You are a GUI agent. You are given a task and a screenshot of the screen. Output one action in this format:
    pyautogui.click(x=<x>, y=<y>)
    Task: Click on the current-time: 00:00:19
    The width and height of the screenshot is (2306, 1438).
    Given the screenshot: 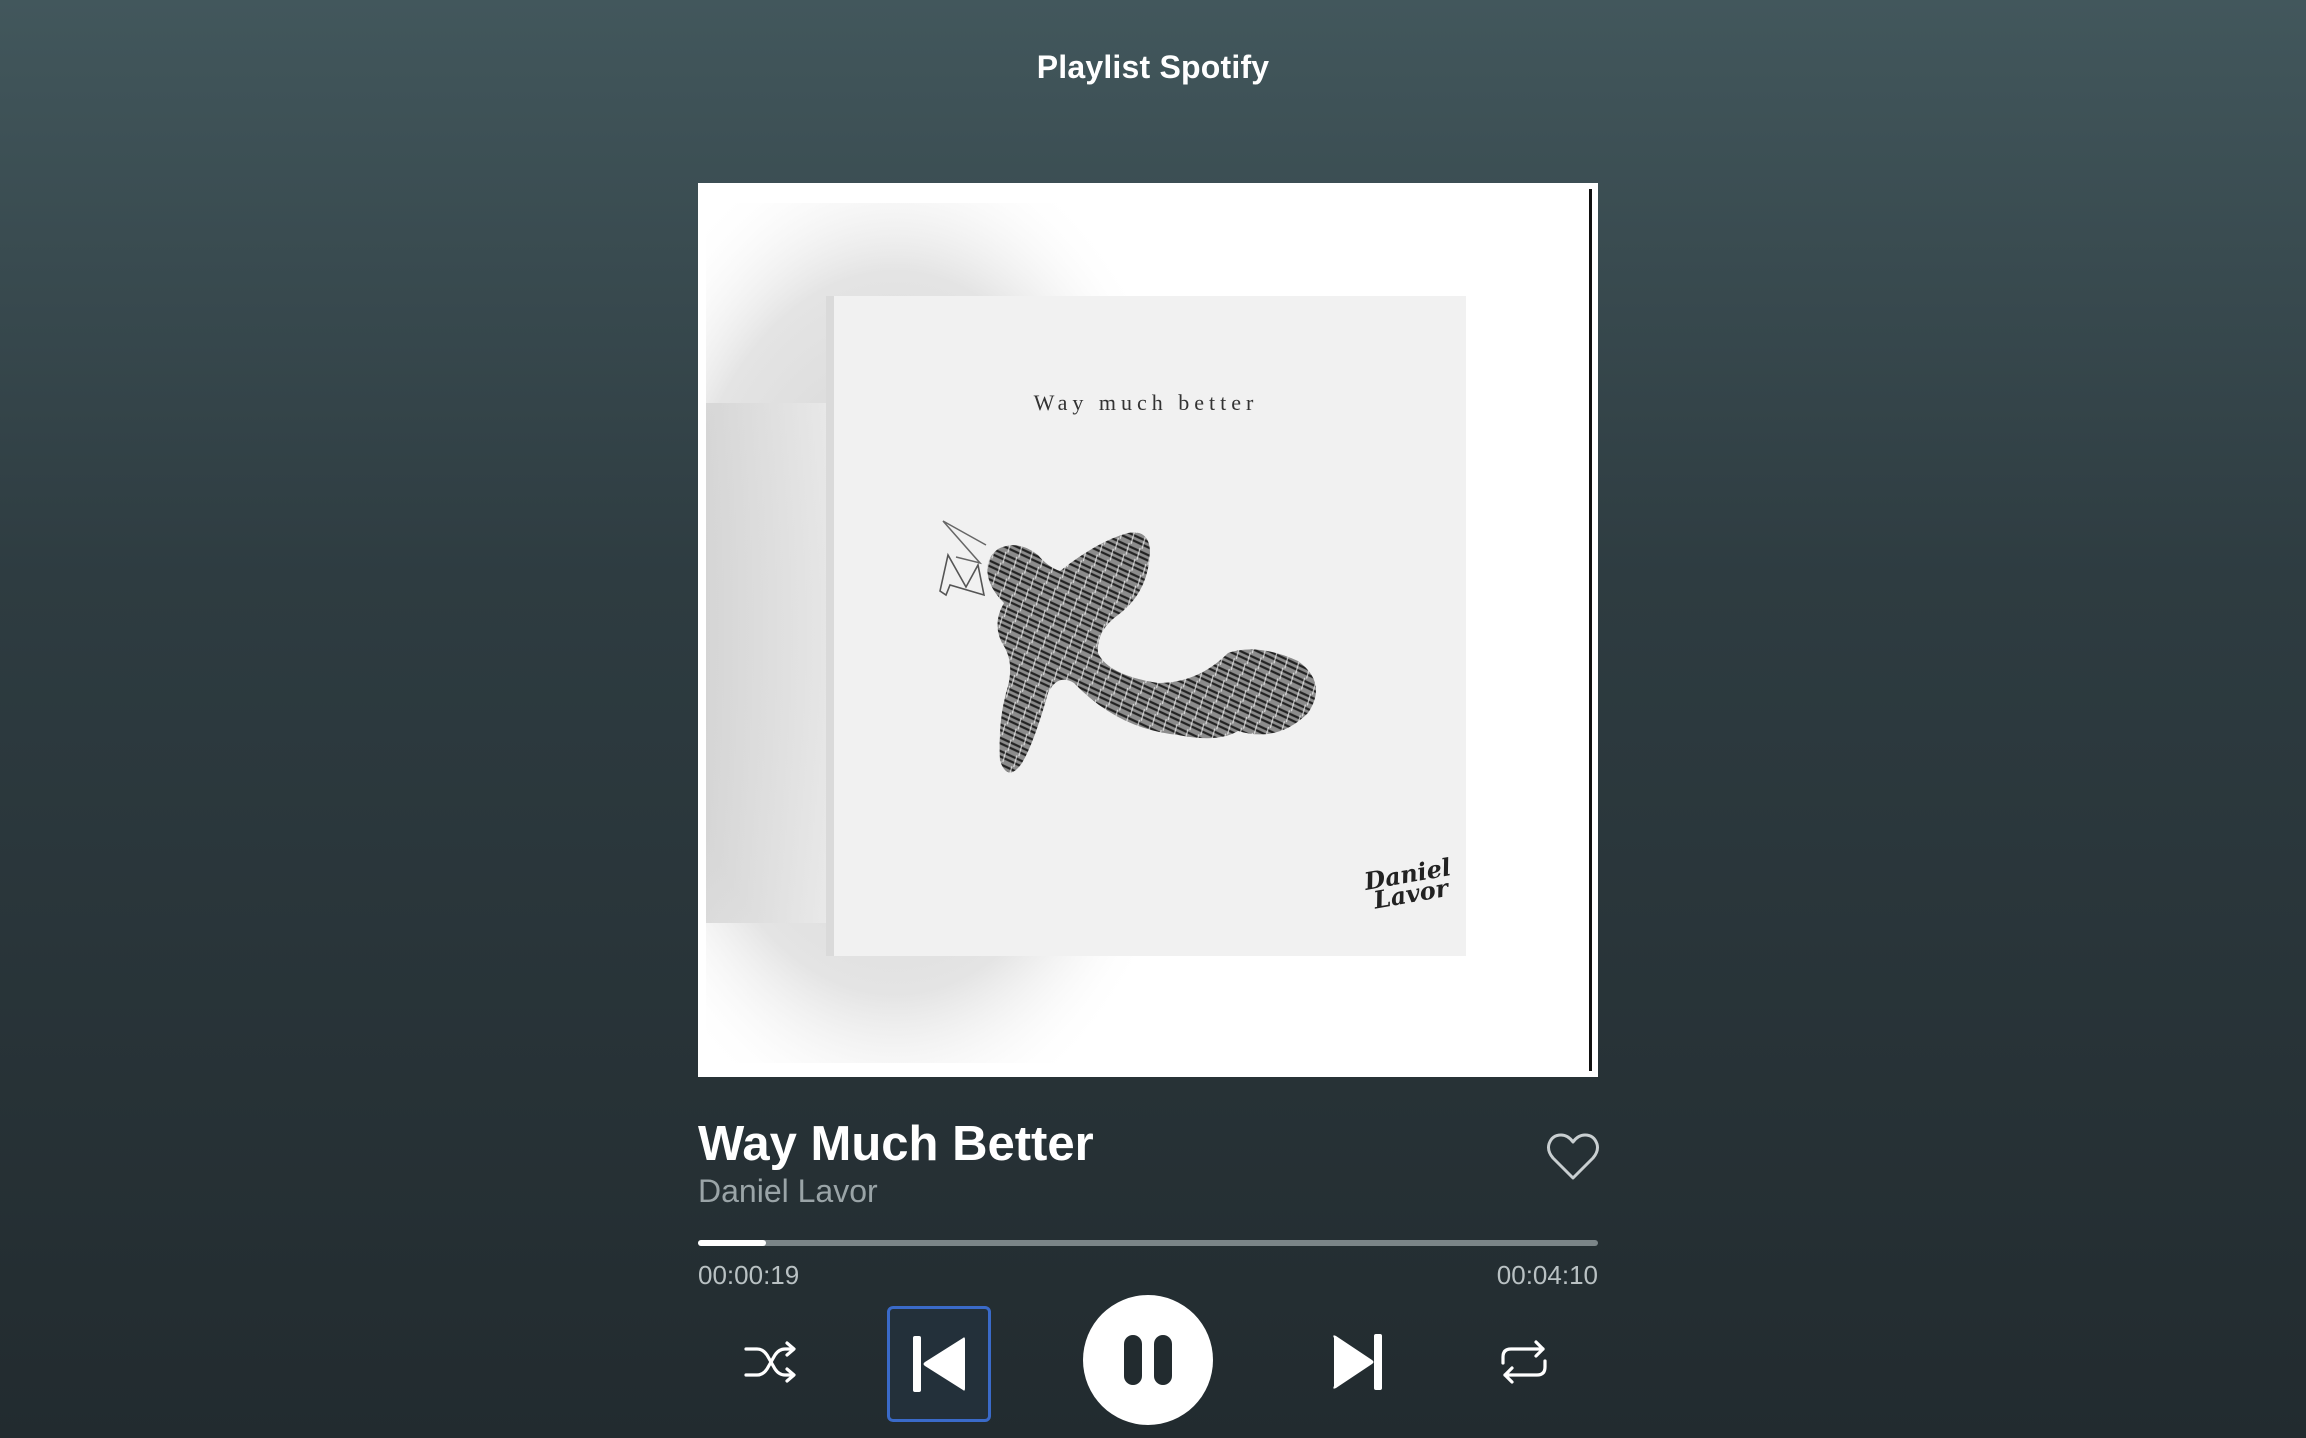 What is the action you would take?
    pyautogui.click(x=749, y=1275)
    